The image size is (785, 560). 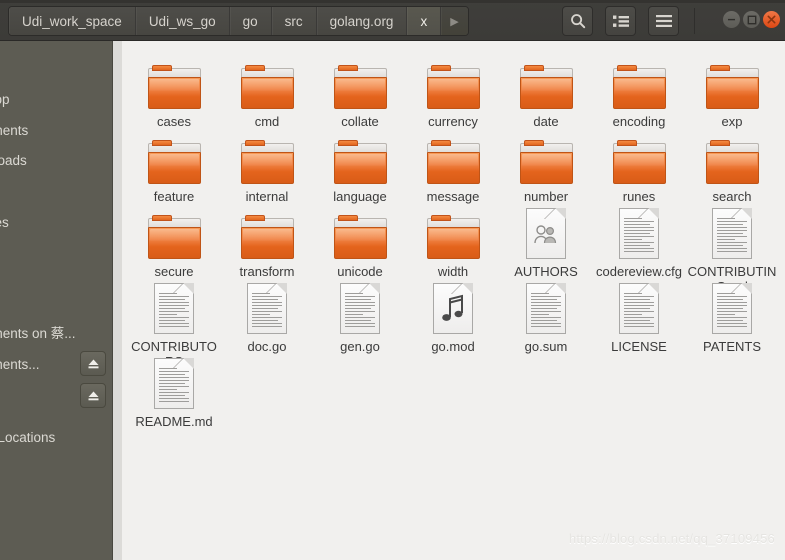 I want to click on audio-document-icon, so click(x=453, y=308).